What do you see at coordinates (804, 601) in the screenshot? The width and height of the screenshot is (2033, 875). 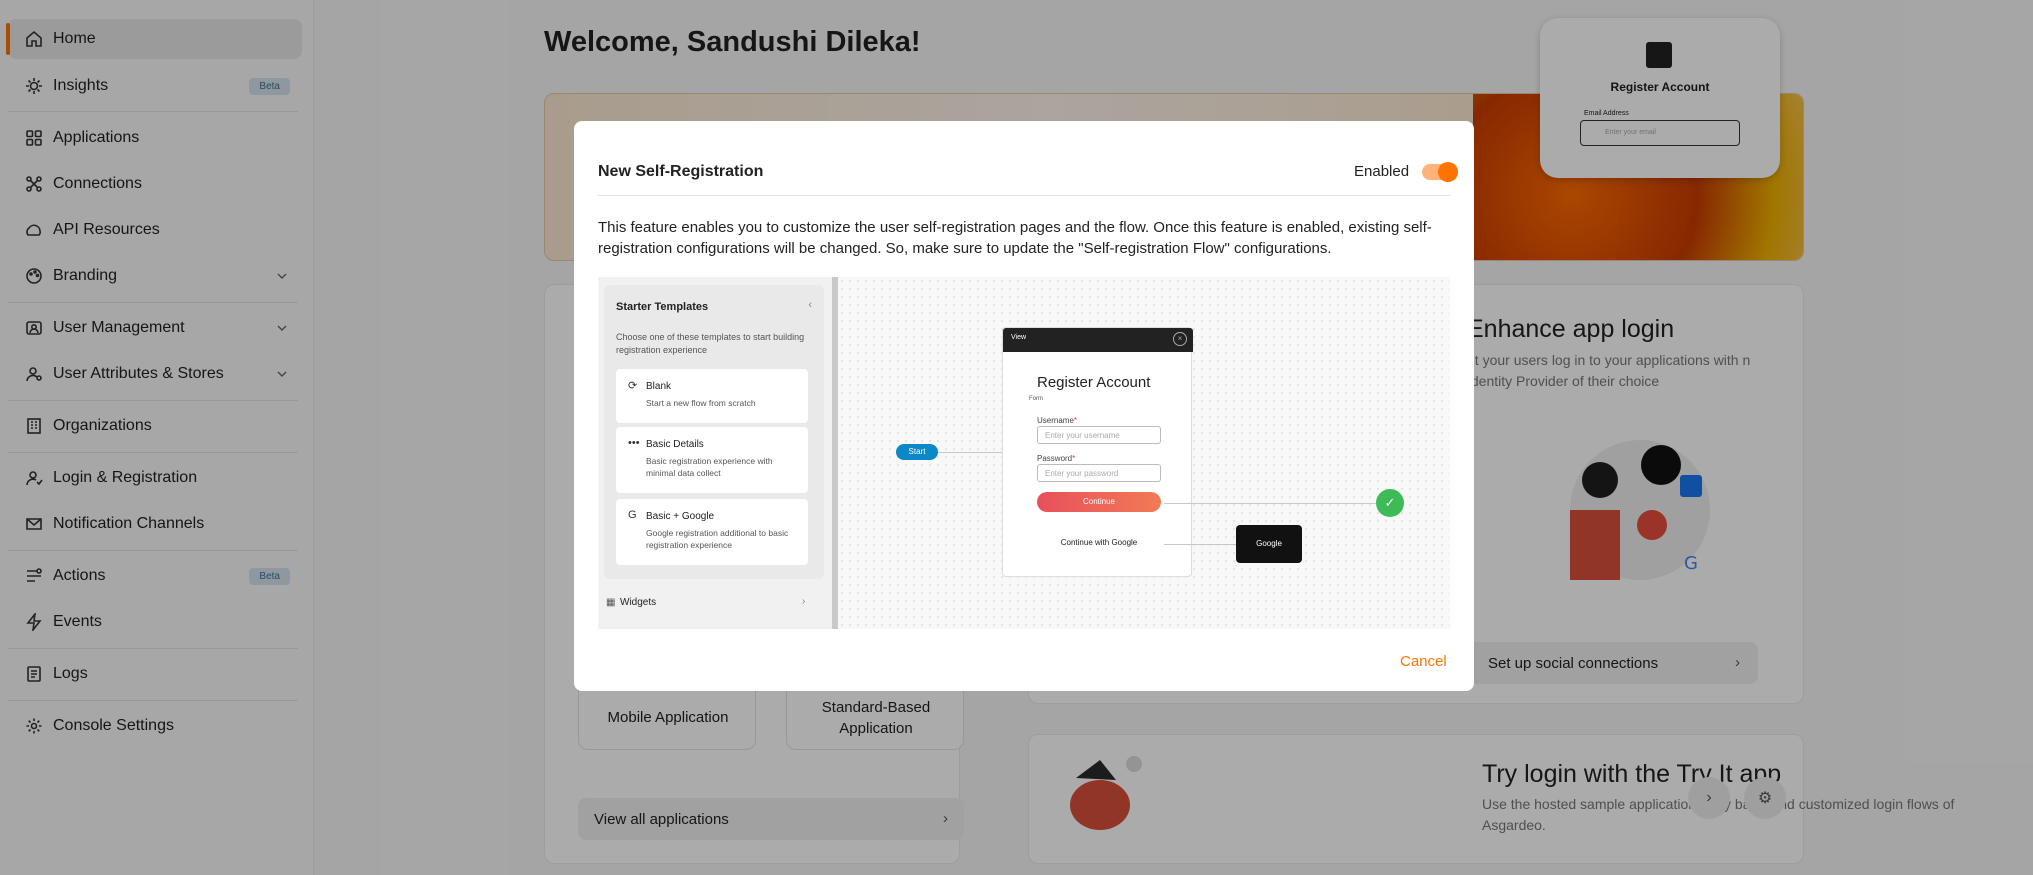 I see `chevron-right-icon: ›` at bounding box center [804, 601].